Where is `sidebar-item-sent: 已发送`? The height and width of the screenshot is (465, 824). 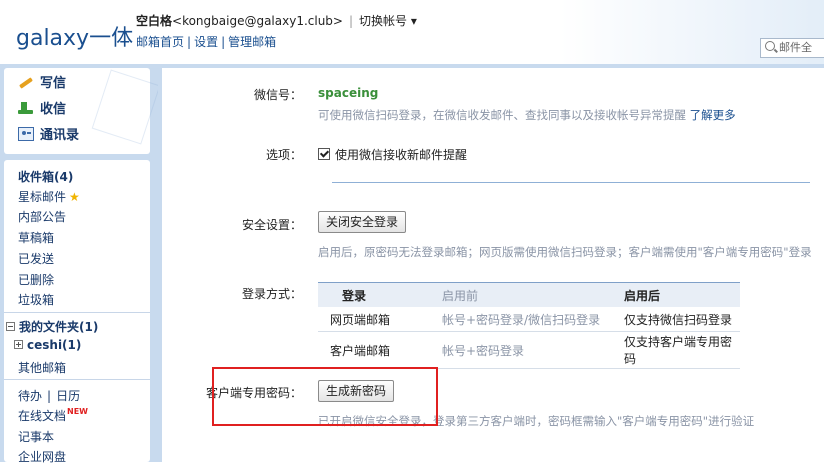 sidebar-item-sent: 已发送 is located at coordinates (36, 258).